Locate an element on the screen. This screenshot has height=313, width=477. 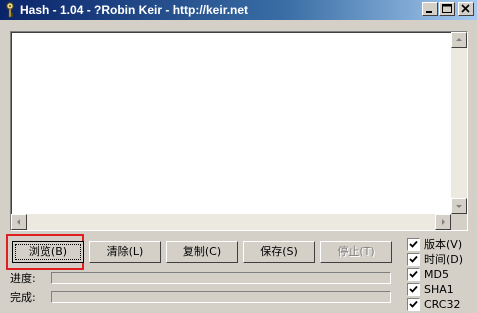
close-button is located at coordinates (466, 9).